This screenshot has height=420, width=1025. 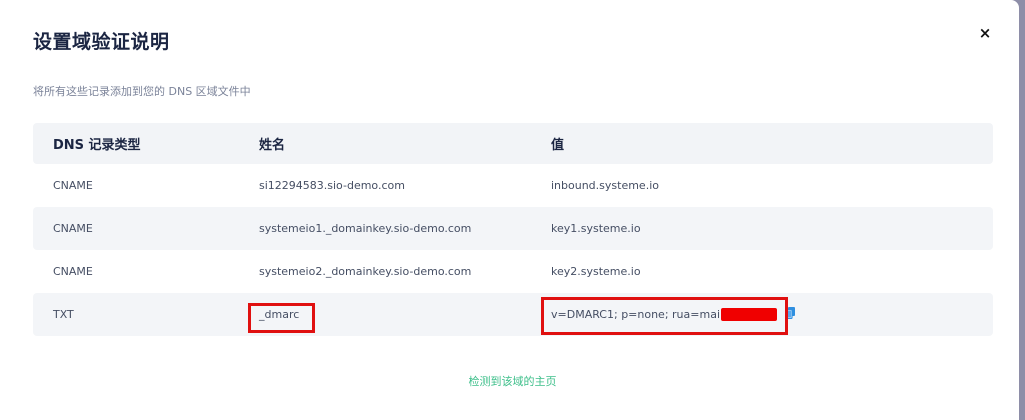 What do you see at coordinates (985, 33) in the screenshot?
I see `close-icon: ×` at bounding box center [985, 33].